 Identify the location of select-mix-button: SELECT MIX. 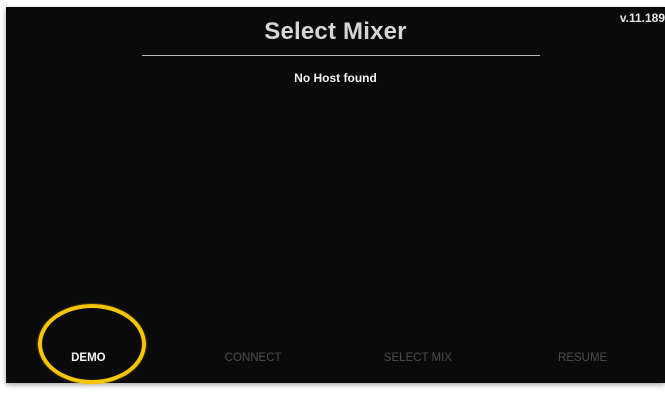
(418, 358).